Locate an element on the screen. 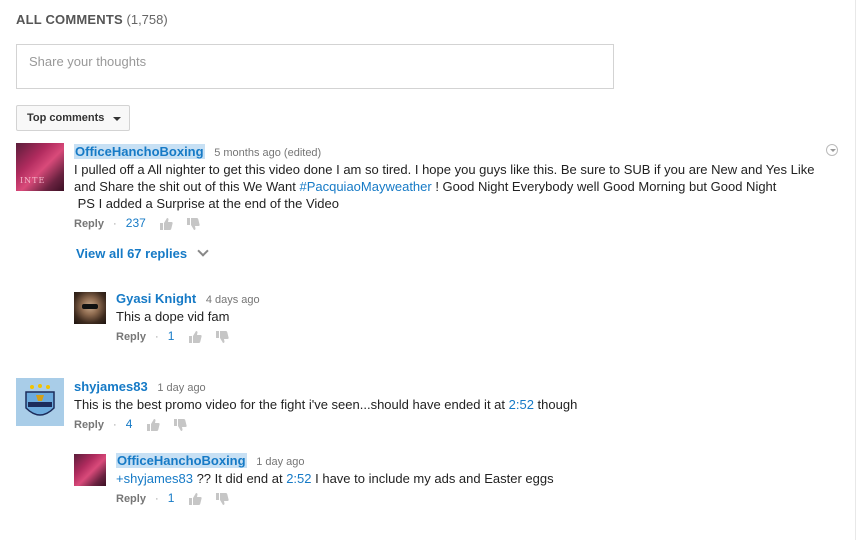  reply-header: OfficeHanchoBoxing 1 day ago is located at coordinates (210, 460).